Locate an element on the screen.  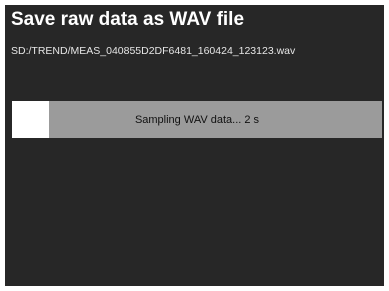
progress-label: Sampling WAV data... 2 s is located at coordinates (197, 119).